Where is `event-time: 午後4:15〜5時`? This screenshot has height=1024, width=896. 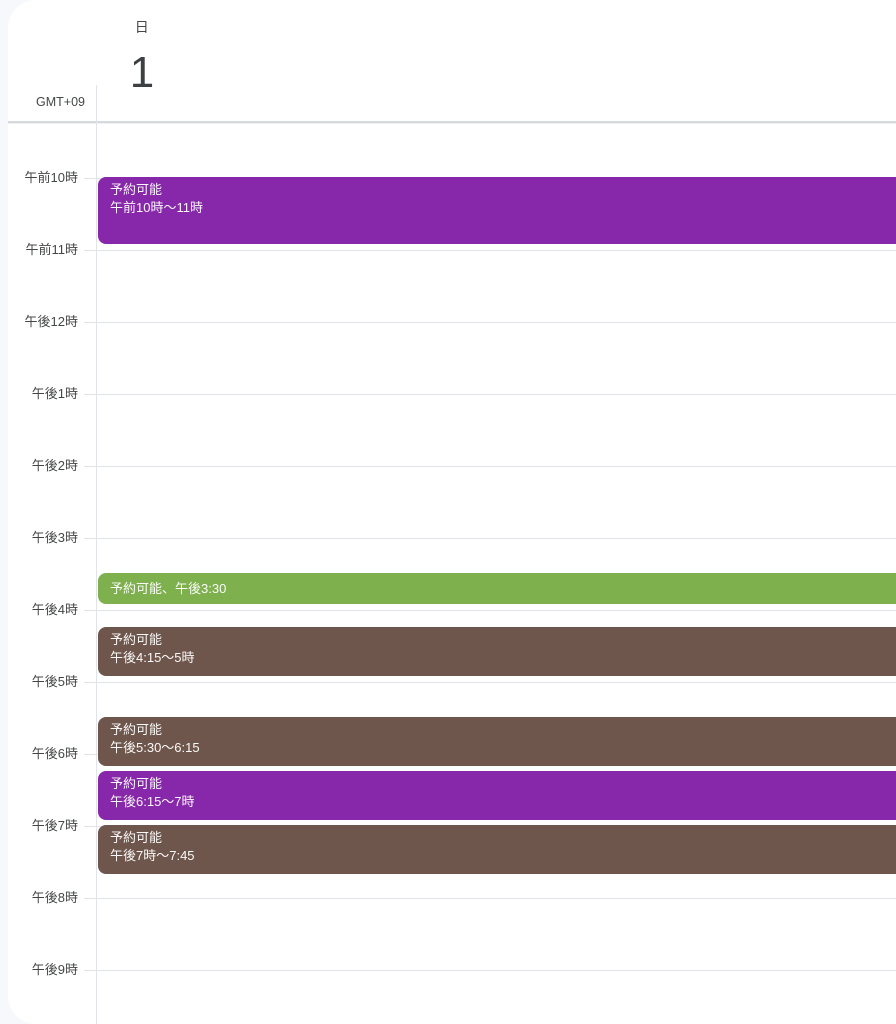
event-time: 午後4:15〜5時 is located at coordinates (152, 657).